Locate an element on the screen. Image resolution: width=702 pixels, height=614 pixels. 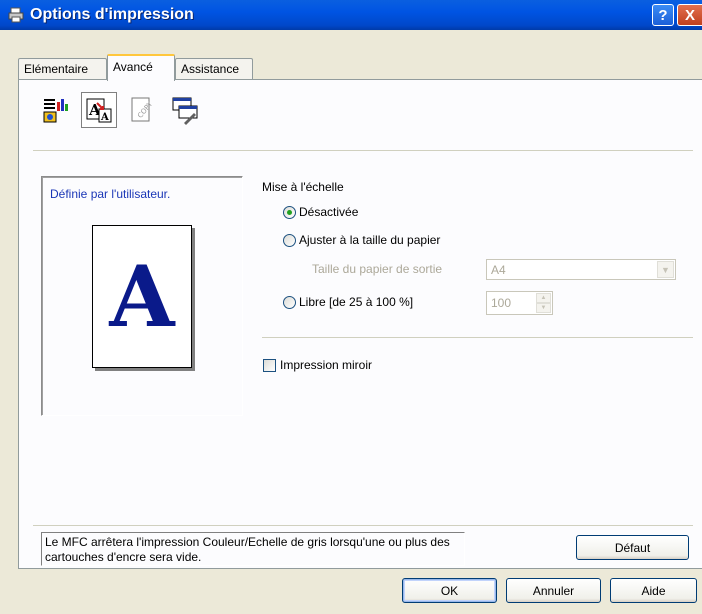
output-paper-value: A4 is located at coordinates (498, 270).